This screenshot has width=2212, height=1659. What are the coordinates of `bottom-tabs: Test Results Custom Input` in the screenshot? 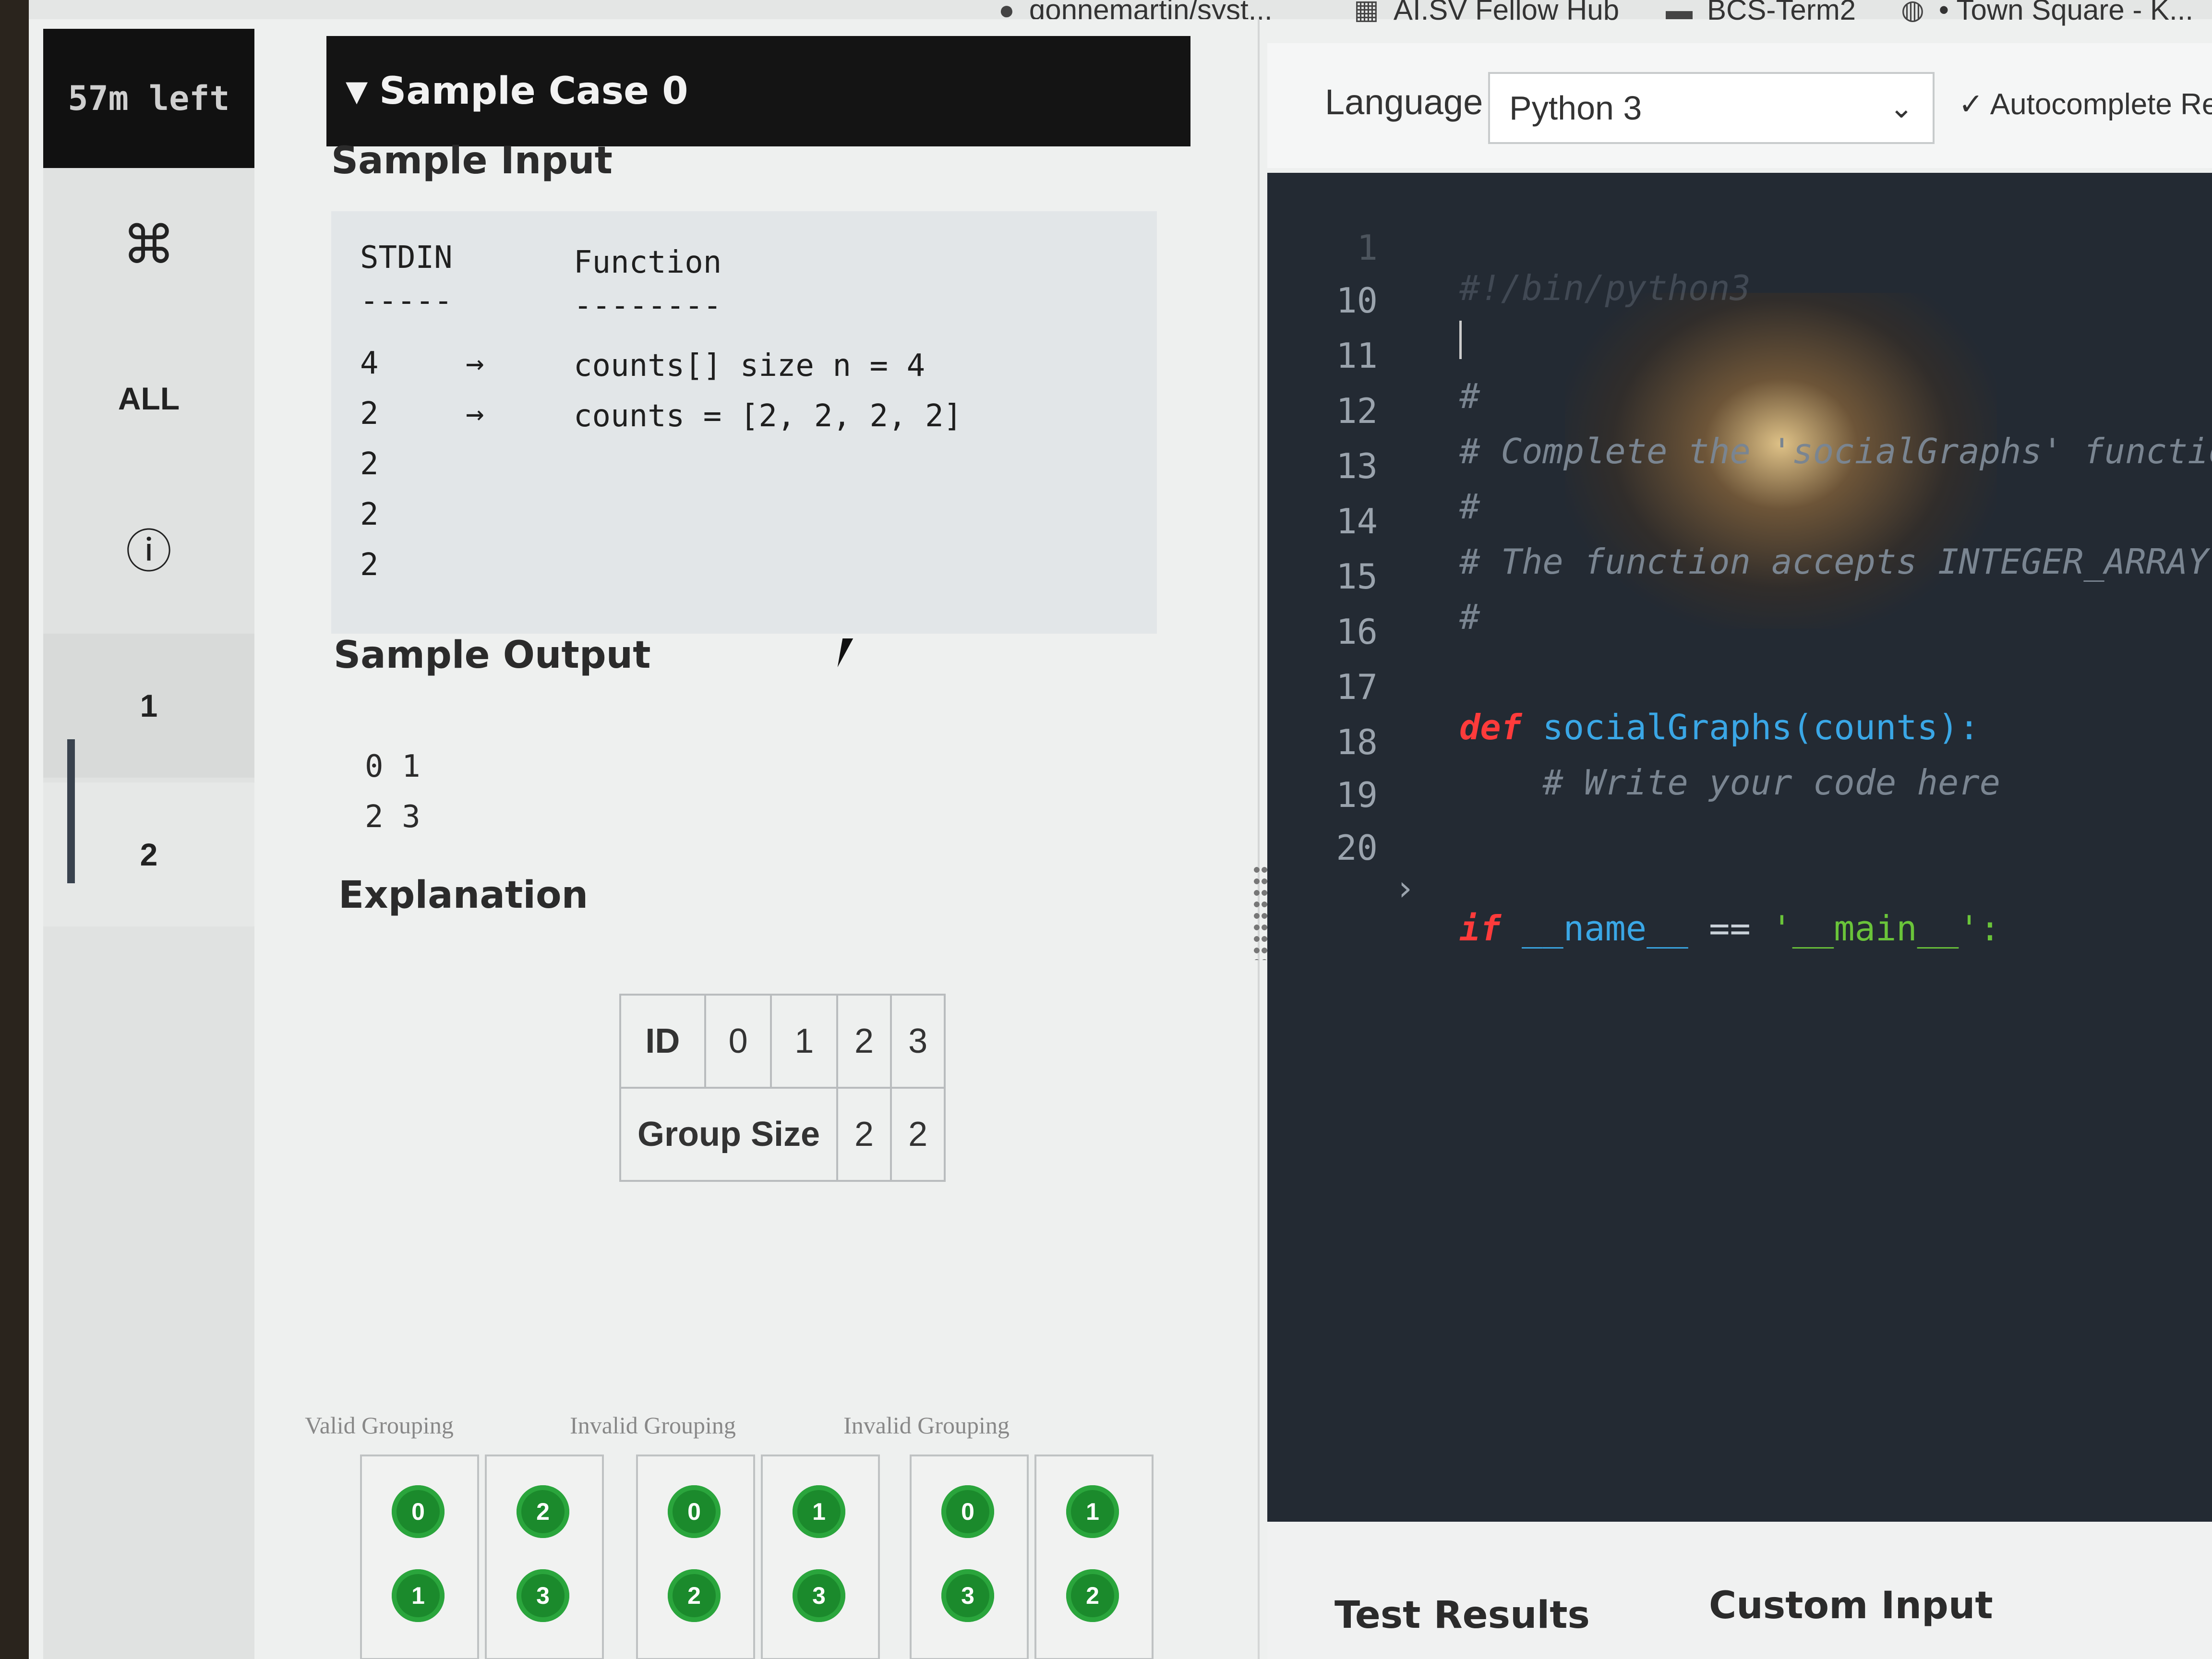 It's located at (1739, 1591).